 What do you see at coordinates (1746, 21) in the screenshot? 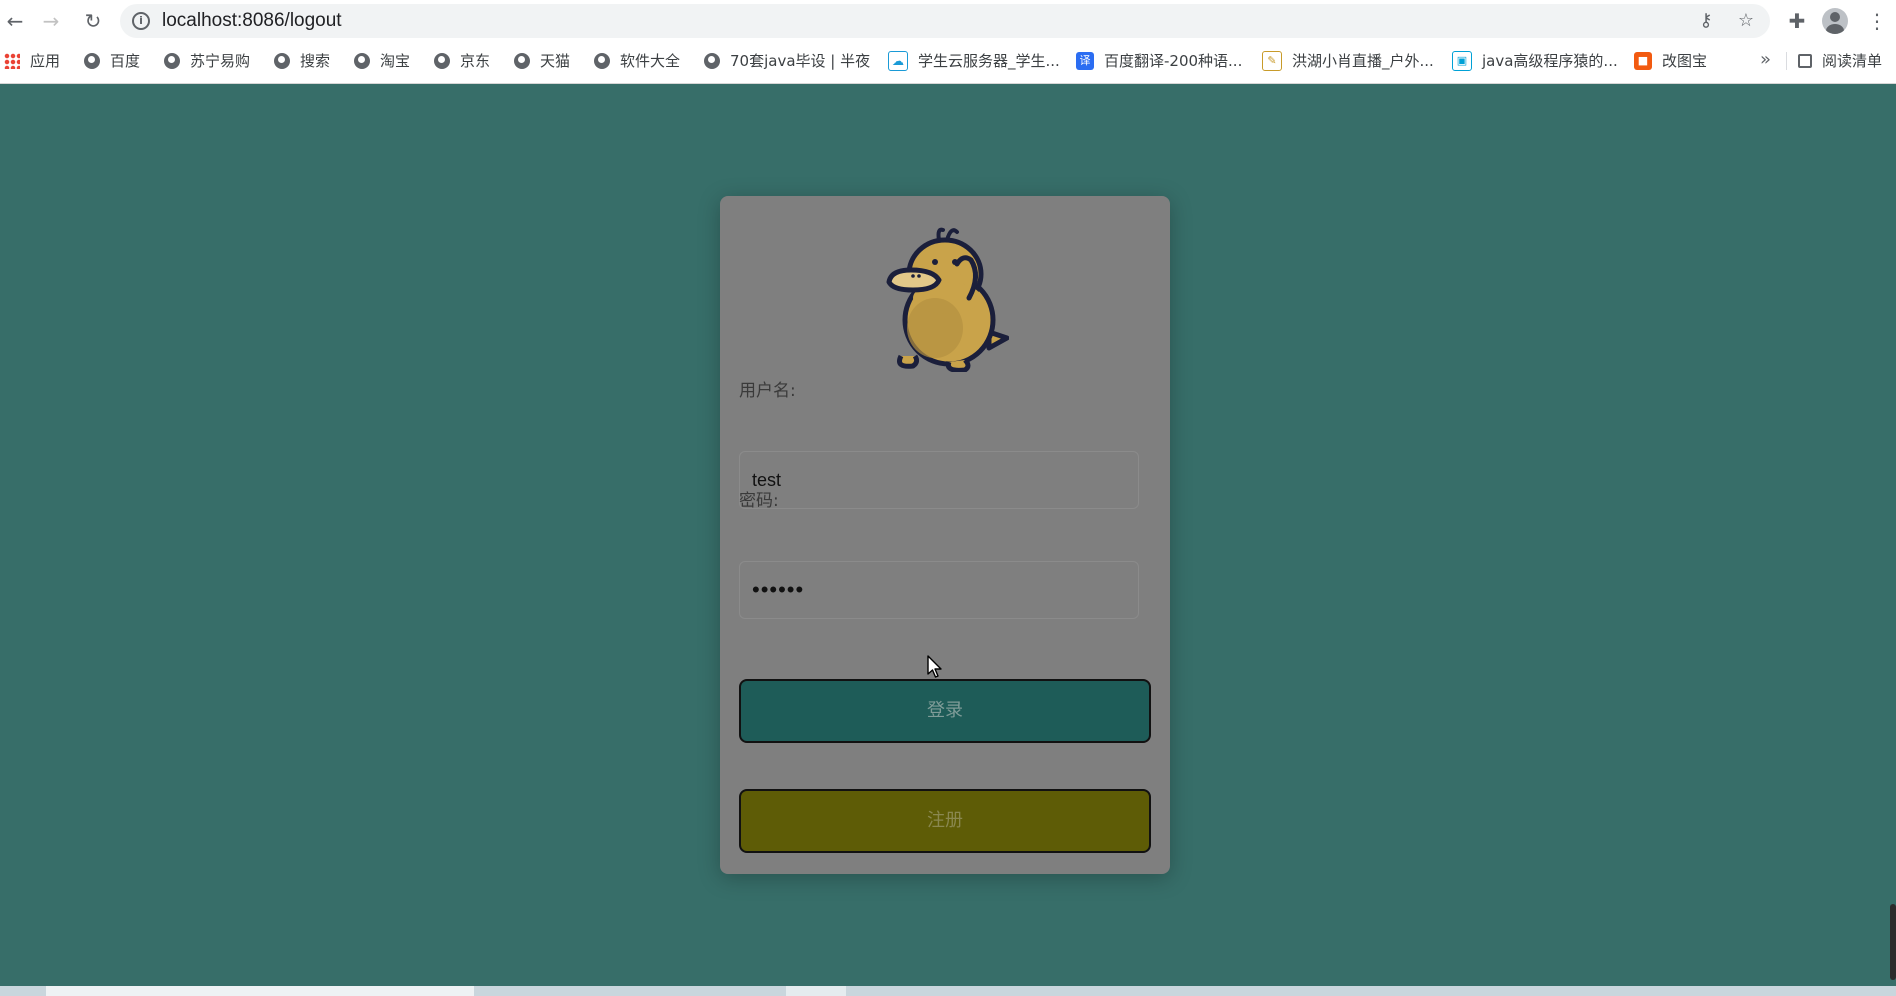
I see `star-icon: ☆` at bounding box center [1746, 21].